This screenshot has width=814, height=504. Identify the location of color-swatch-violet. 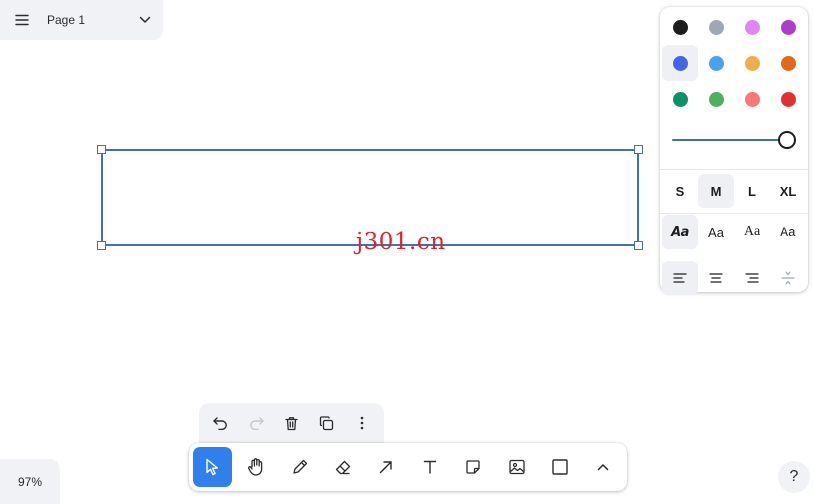
(788, 27).